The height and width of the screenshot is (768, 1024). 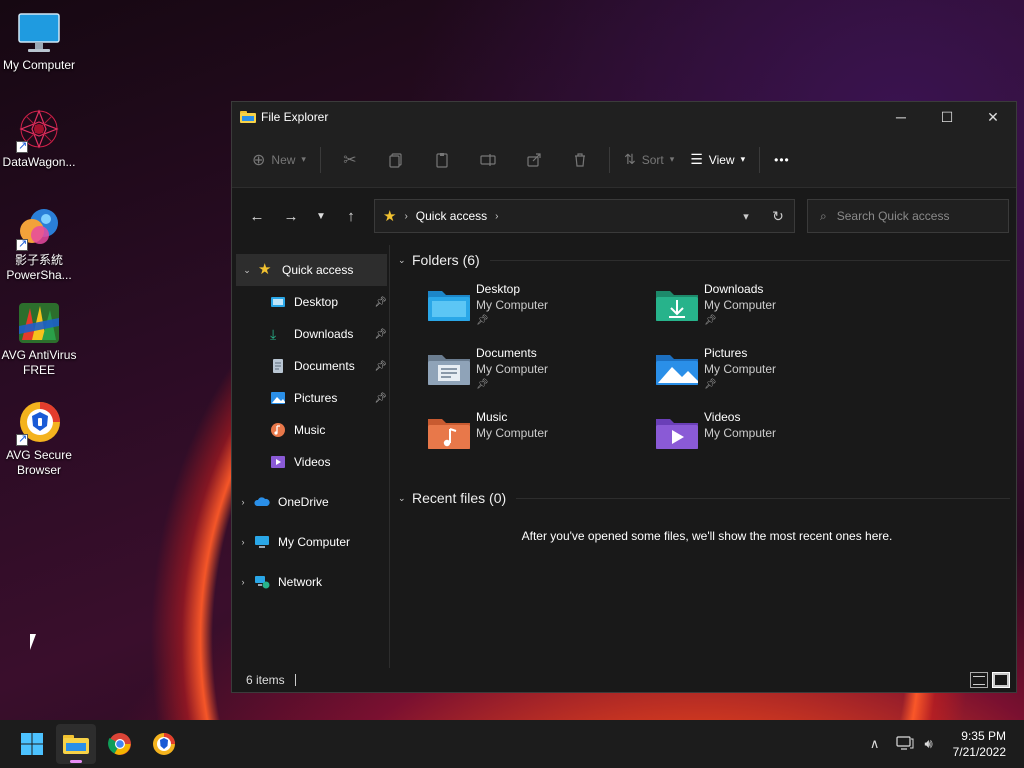 What do you see at coordinates (396, 160) in the screenshot?
I see `copy-button` at bounding box center [396, 160].